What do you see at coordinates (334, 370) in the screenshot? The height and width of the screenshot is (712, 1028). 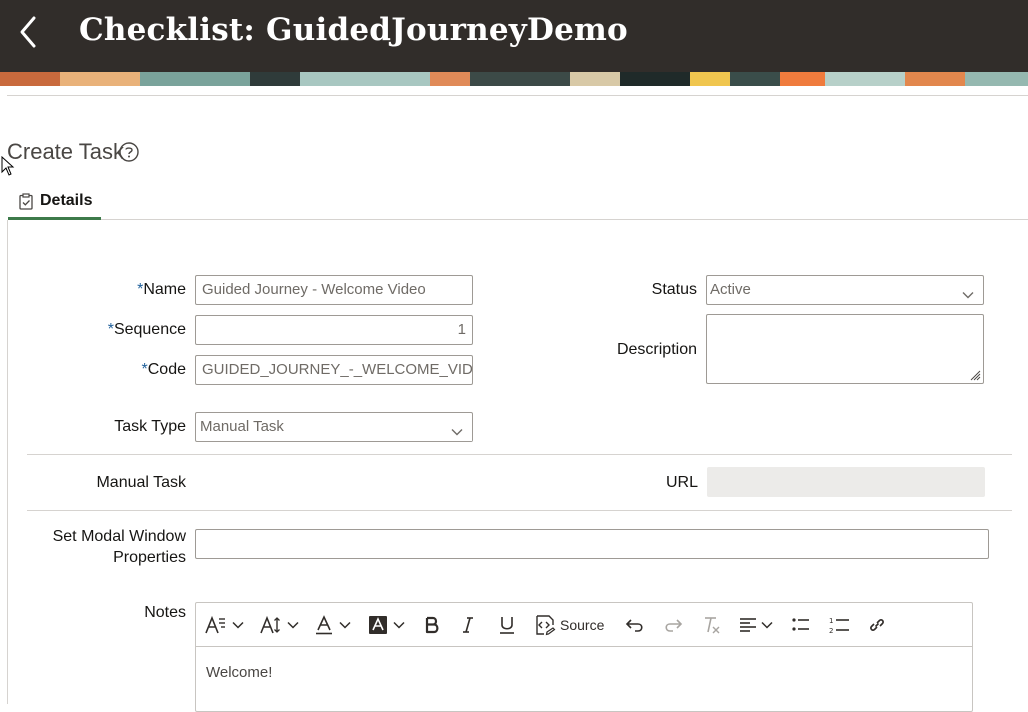 I see `code-input: GUIDED_JOURNEY_-_WELCOME_VIDEC` at bounding box center [334, 370].